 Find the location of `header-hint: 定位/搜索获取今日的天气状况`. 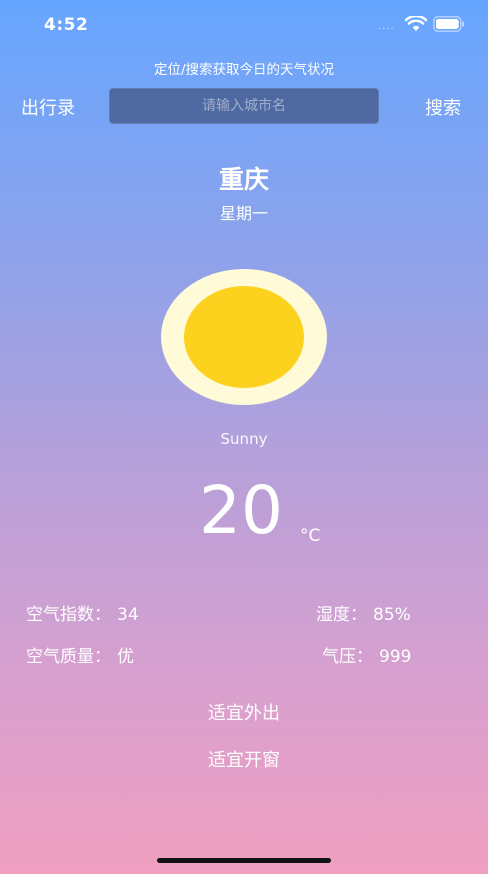

header-hint: 定位/搜索获取今日的天气状况 is located at coordinates (244, 70).